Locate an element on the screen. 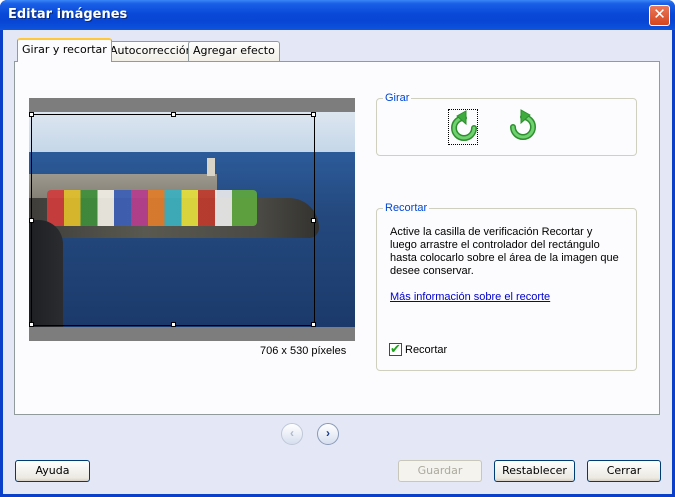  crop-handle-top-left is located at coordinates (31, 114).